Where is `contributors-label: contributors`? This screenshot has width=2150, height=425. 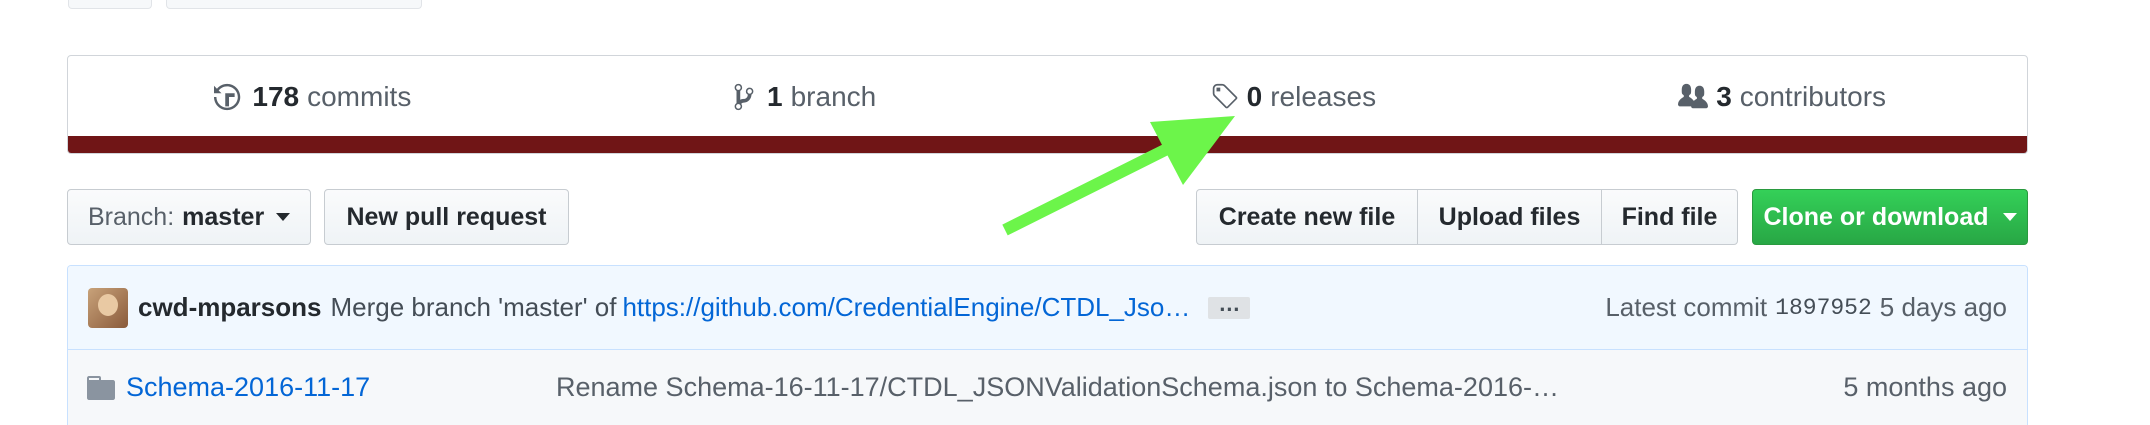 contributors-label: contributors is located at coordinates (1813, 96).